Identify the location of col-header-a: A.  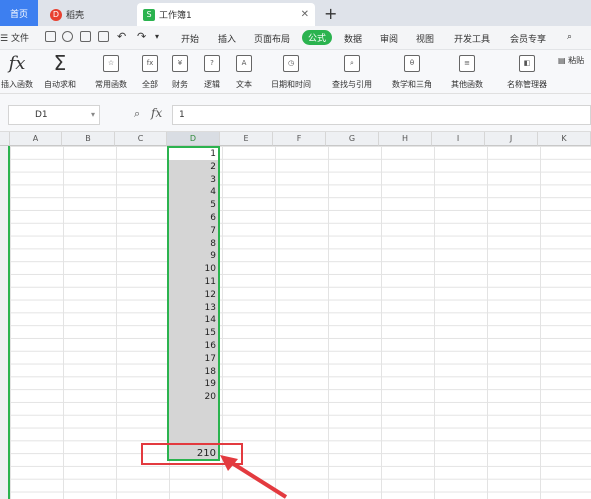
(36, 139).